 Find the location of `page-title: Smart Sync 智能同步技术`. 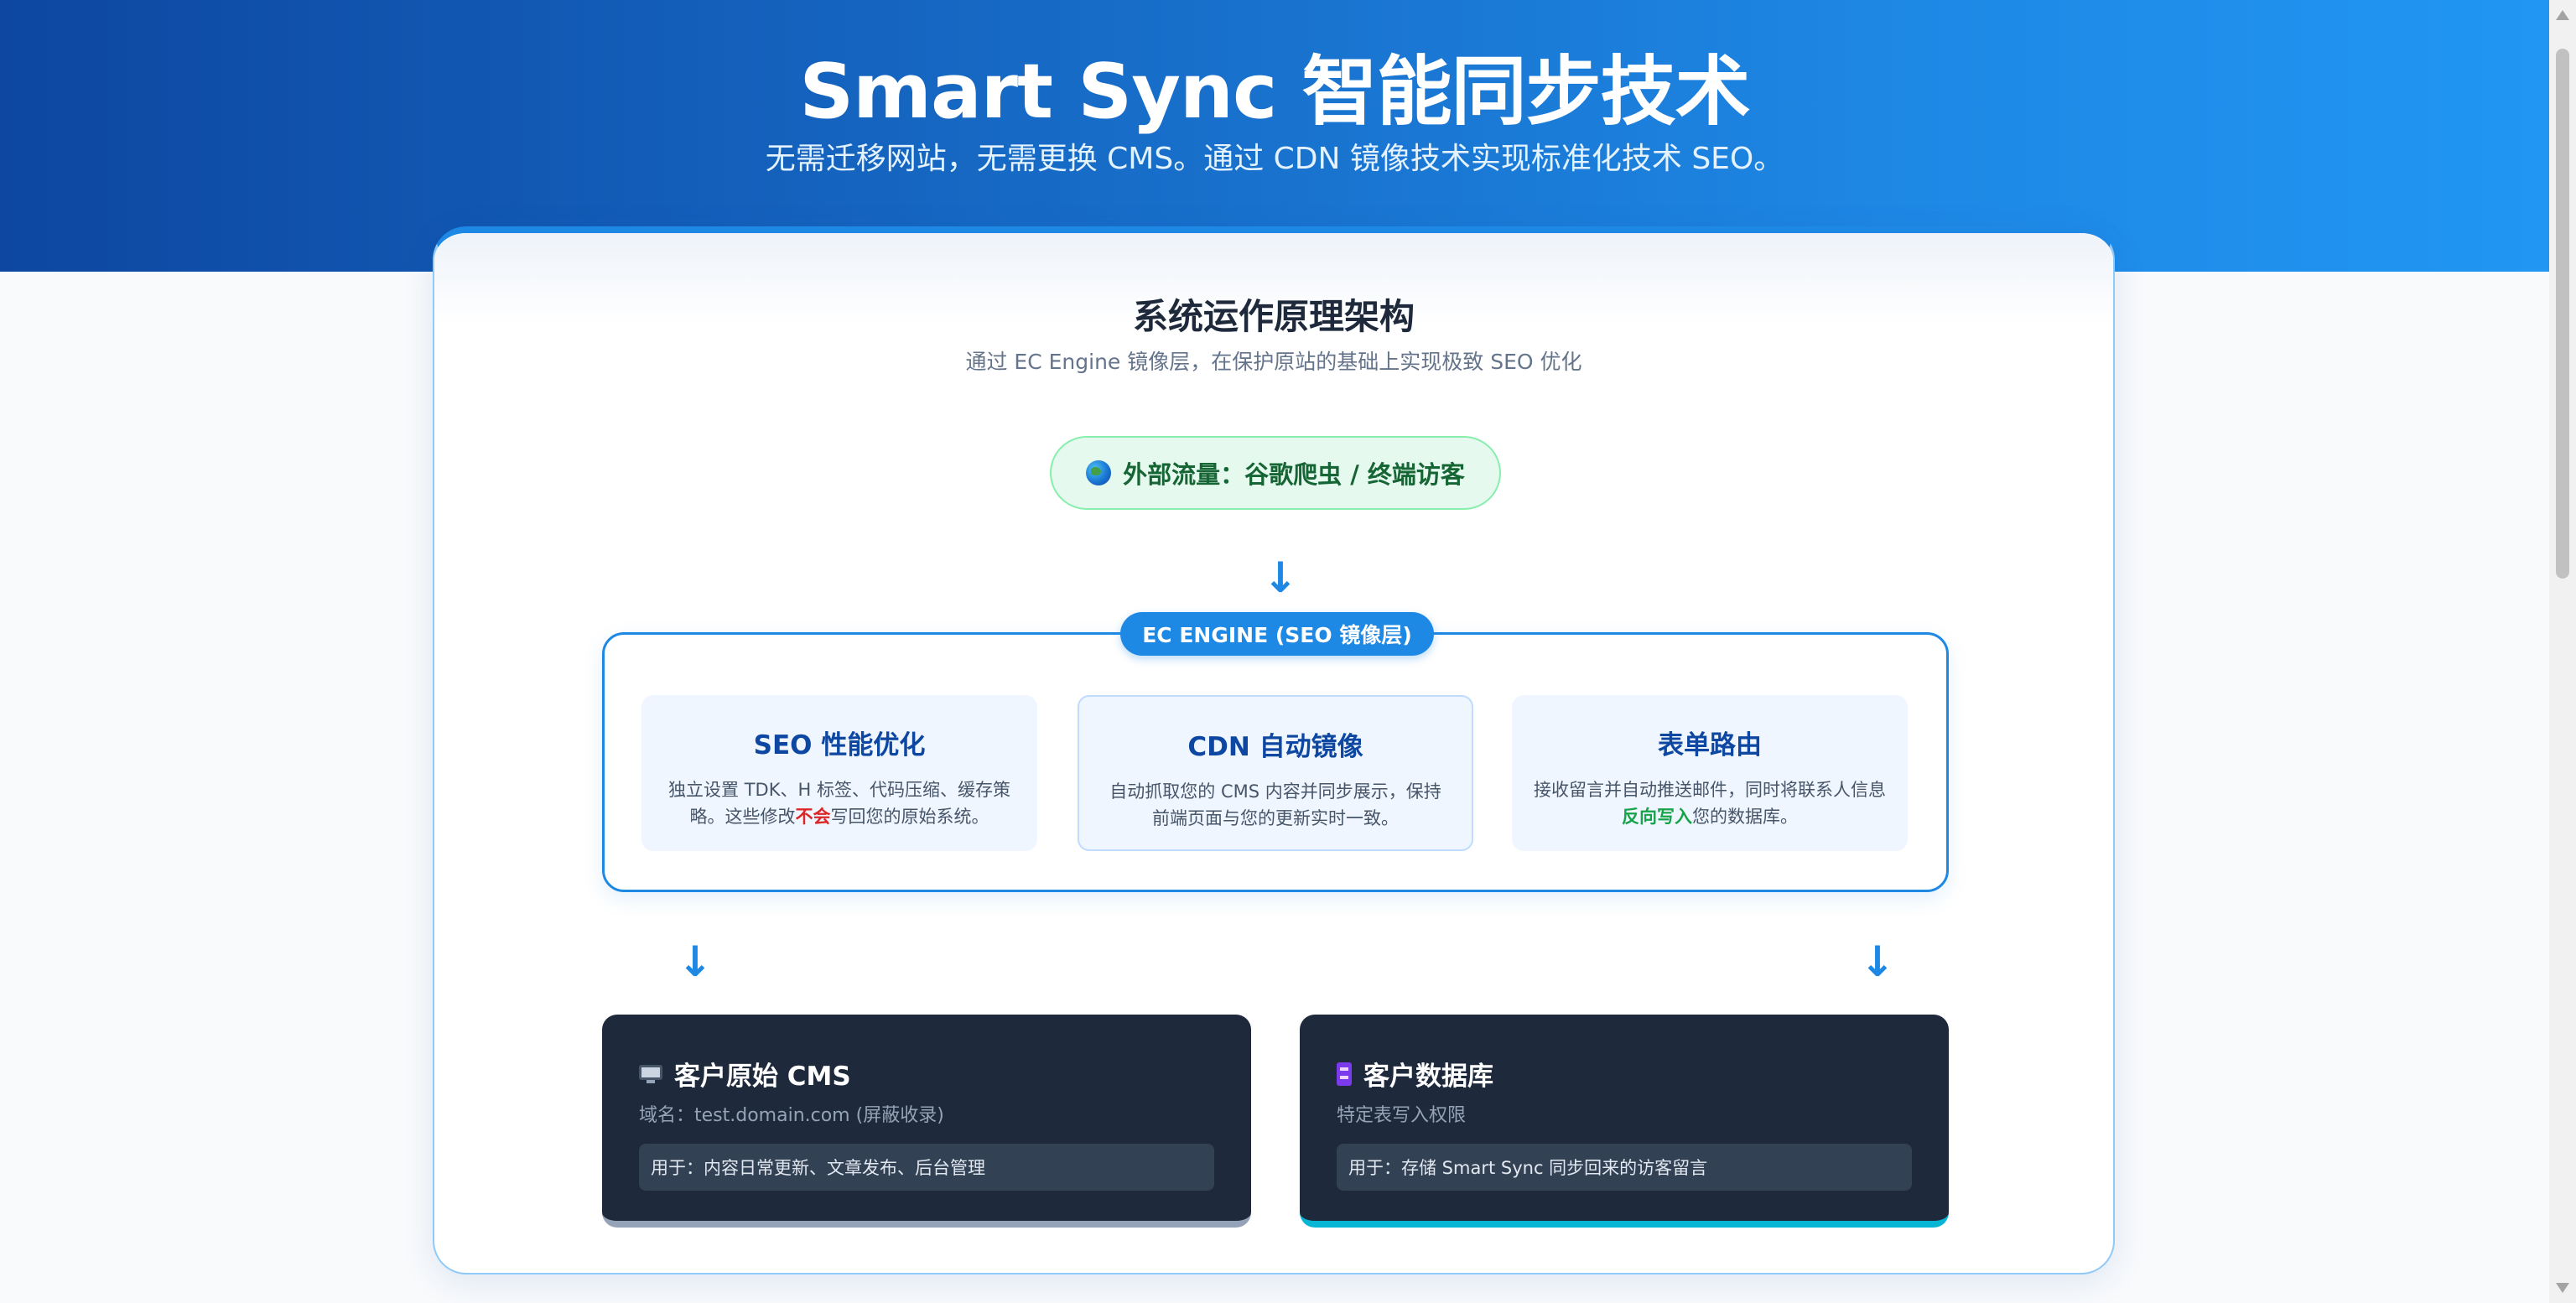

page-title: Smart Sync 智能同步技术 is located at coordinates (1274, 92).